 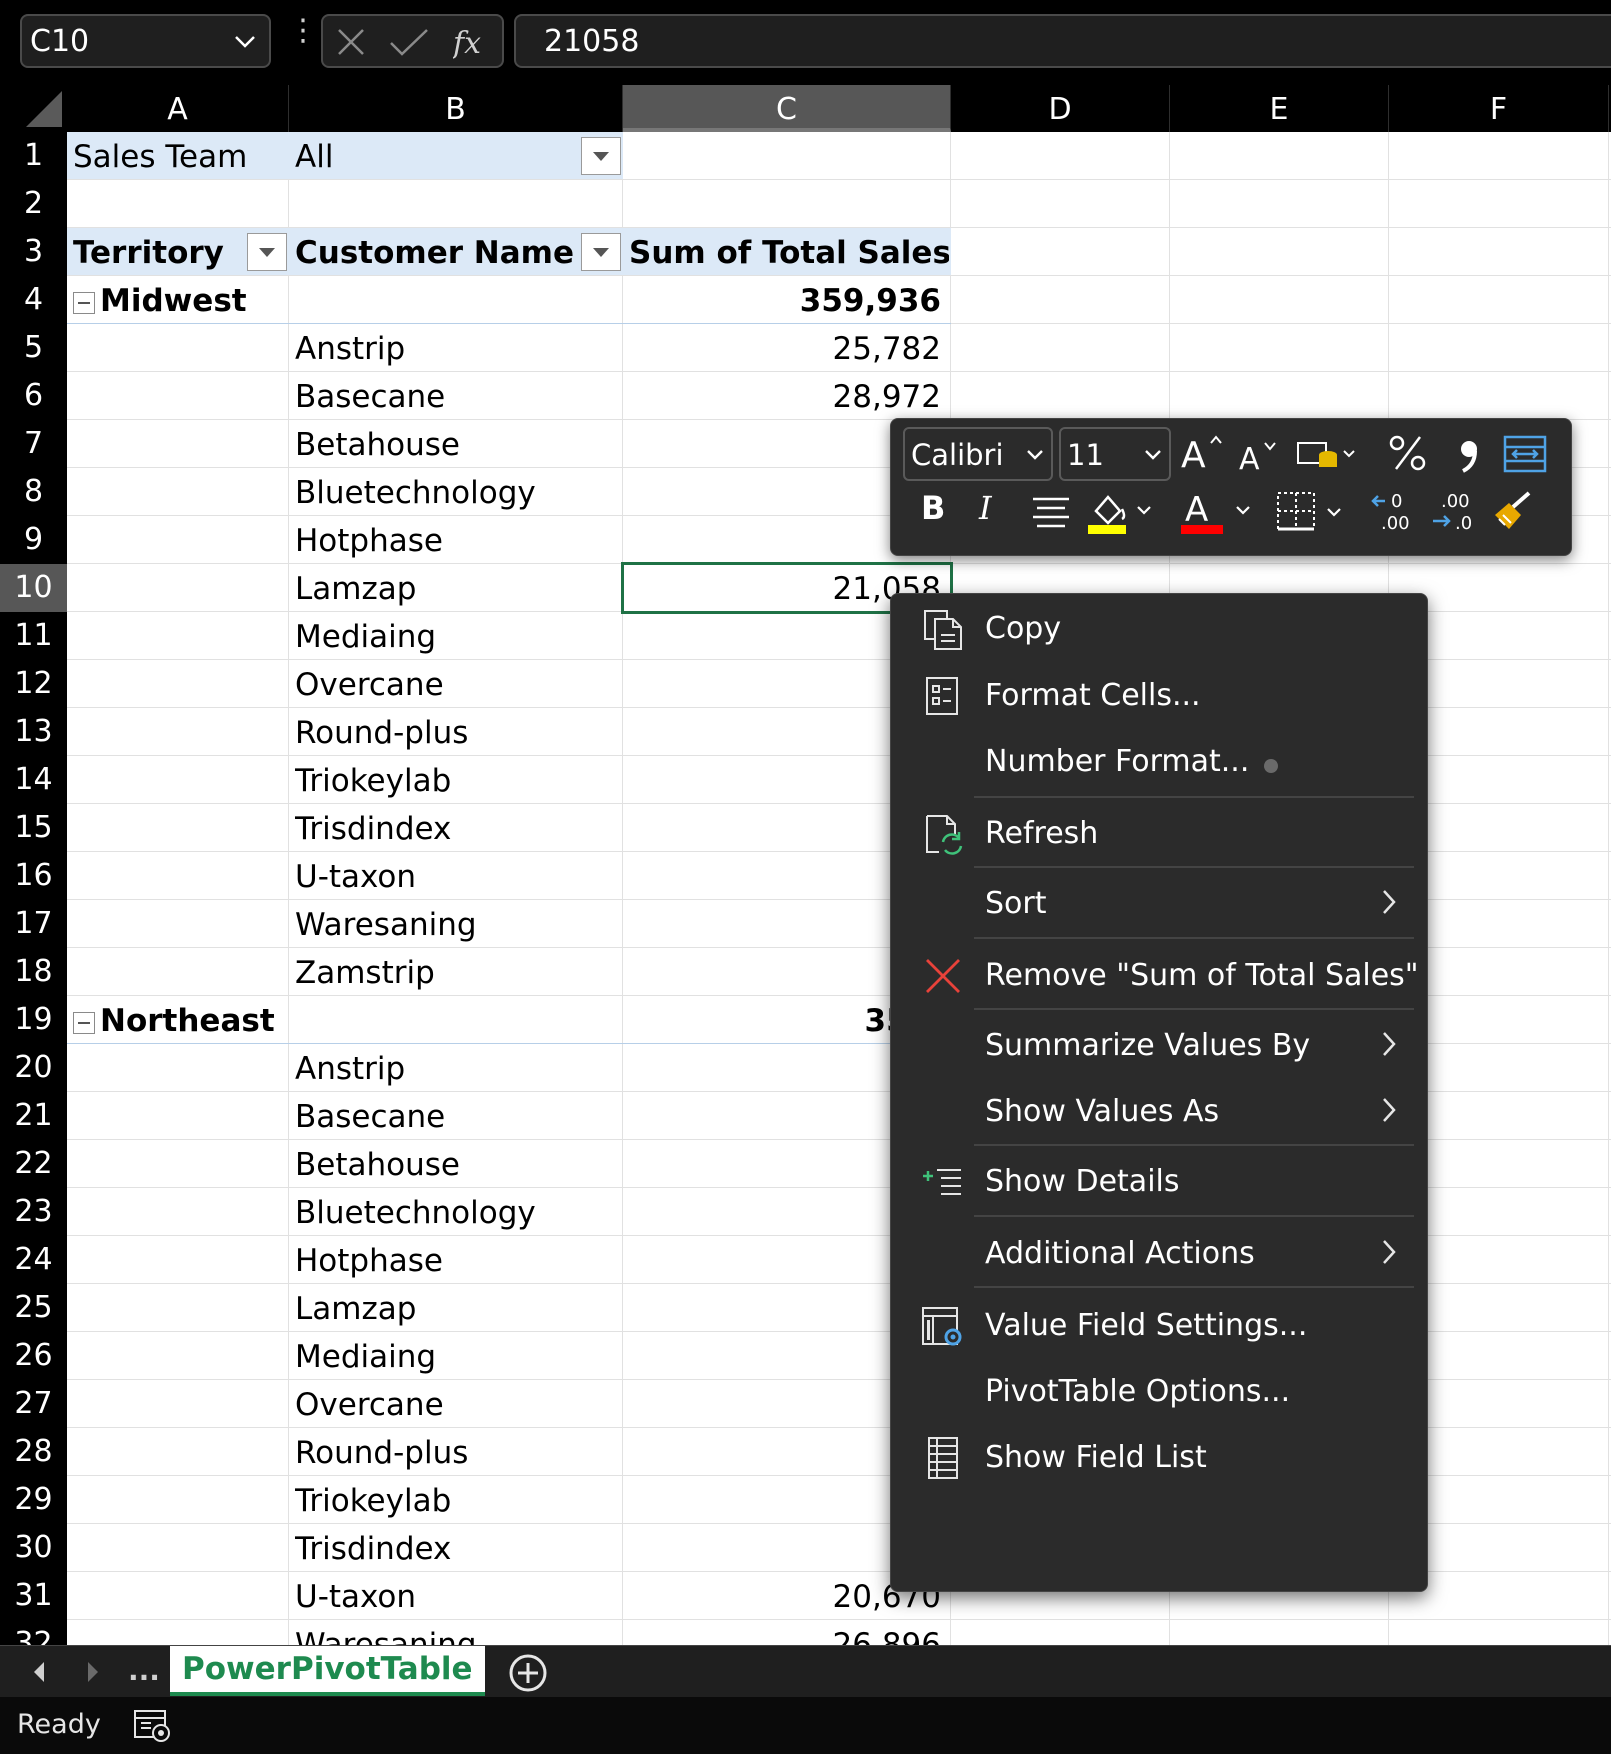 What do you see at coordinates (1060, 108) in the screenshot?
I see `column-header-d: D` at bounding box center [1060, 108].